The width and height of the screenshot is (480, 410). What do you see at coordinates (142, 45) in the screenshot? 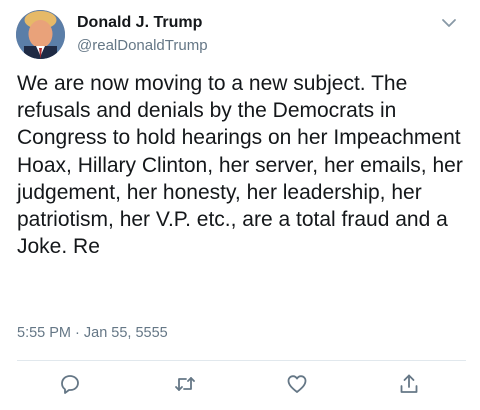
I see `user-handle: @realDonaldTrump` at bounding box center [142, 45].